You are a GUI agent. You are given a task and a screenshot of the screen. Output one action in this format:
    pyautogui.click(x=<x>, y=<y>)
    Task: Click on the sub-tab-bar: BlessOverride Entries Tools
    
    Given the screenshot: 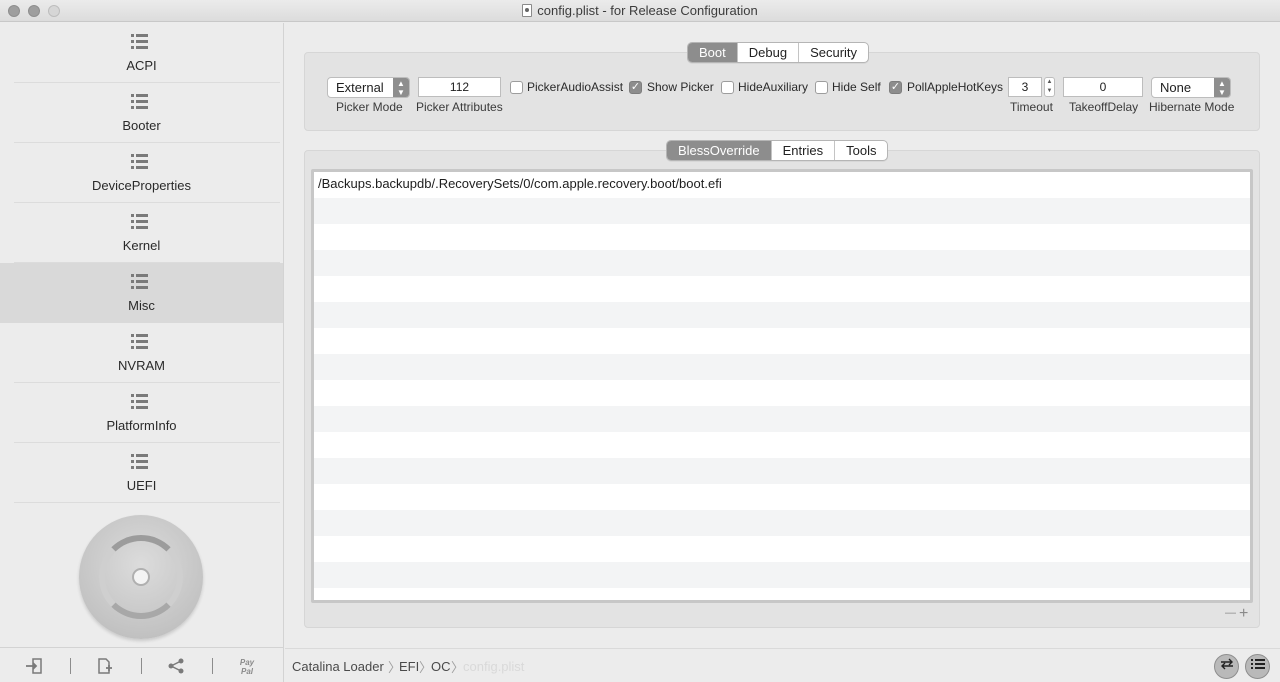 What is the action you would take?
    pyautogui.click(x=777, y=150)
    